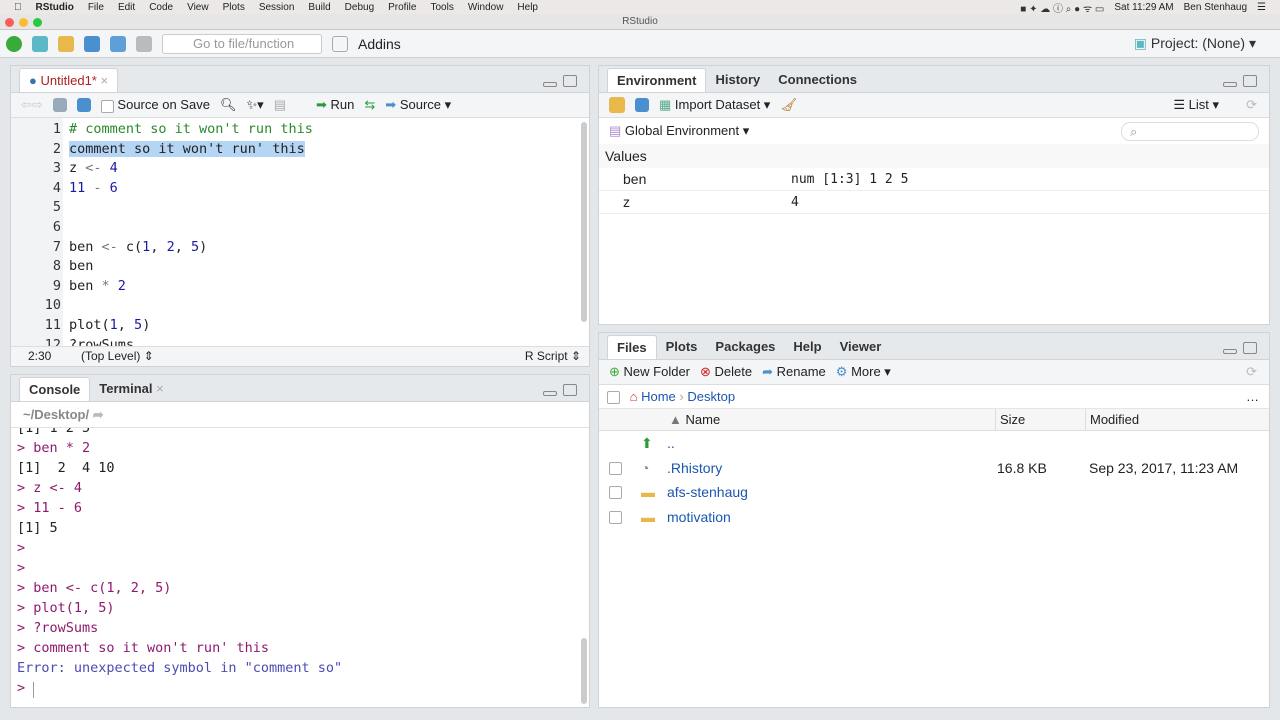  I want to click on menu-tools: Tools, so click(441, 7).